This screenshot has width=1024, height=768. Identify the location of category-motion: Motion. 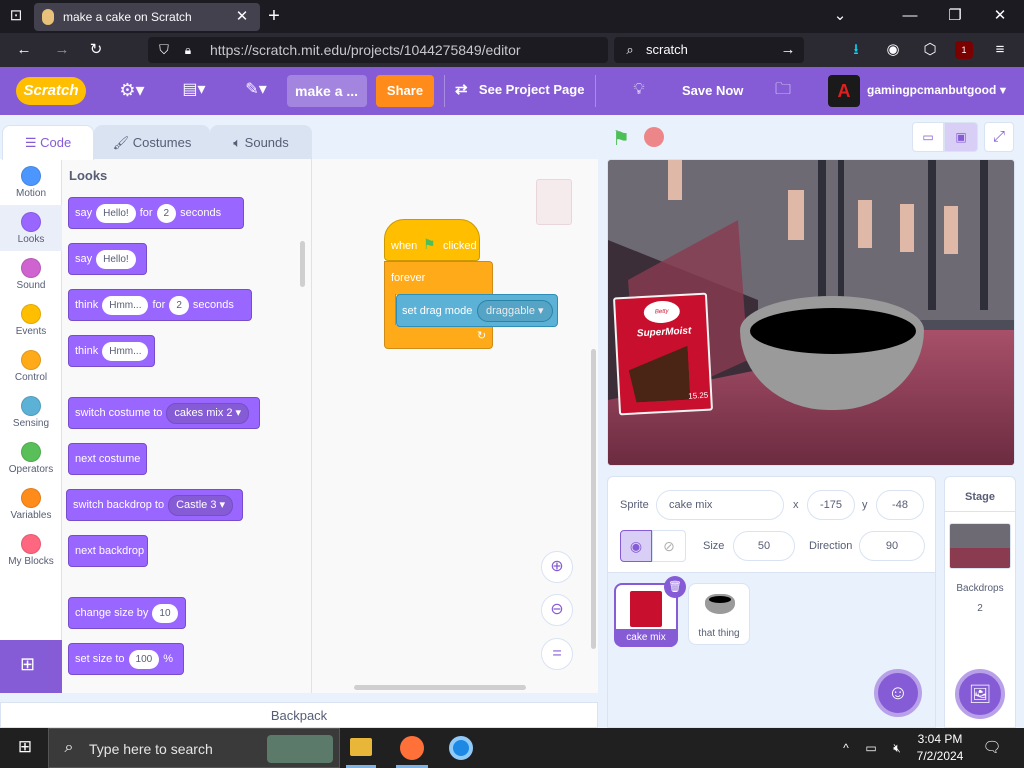
(31, 182).